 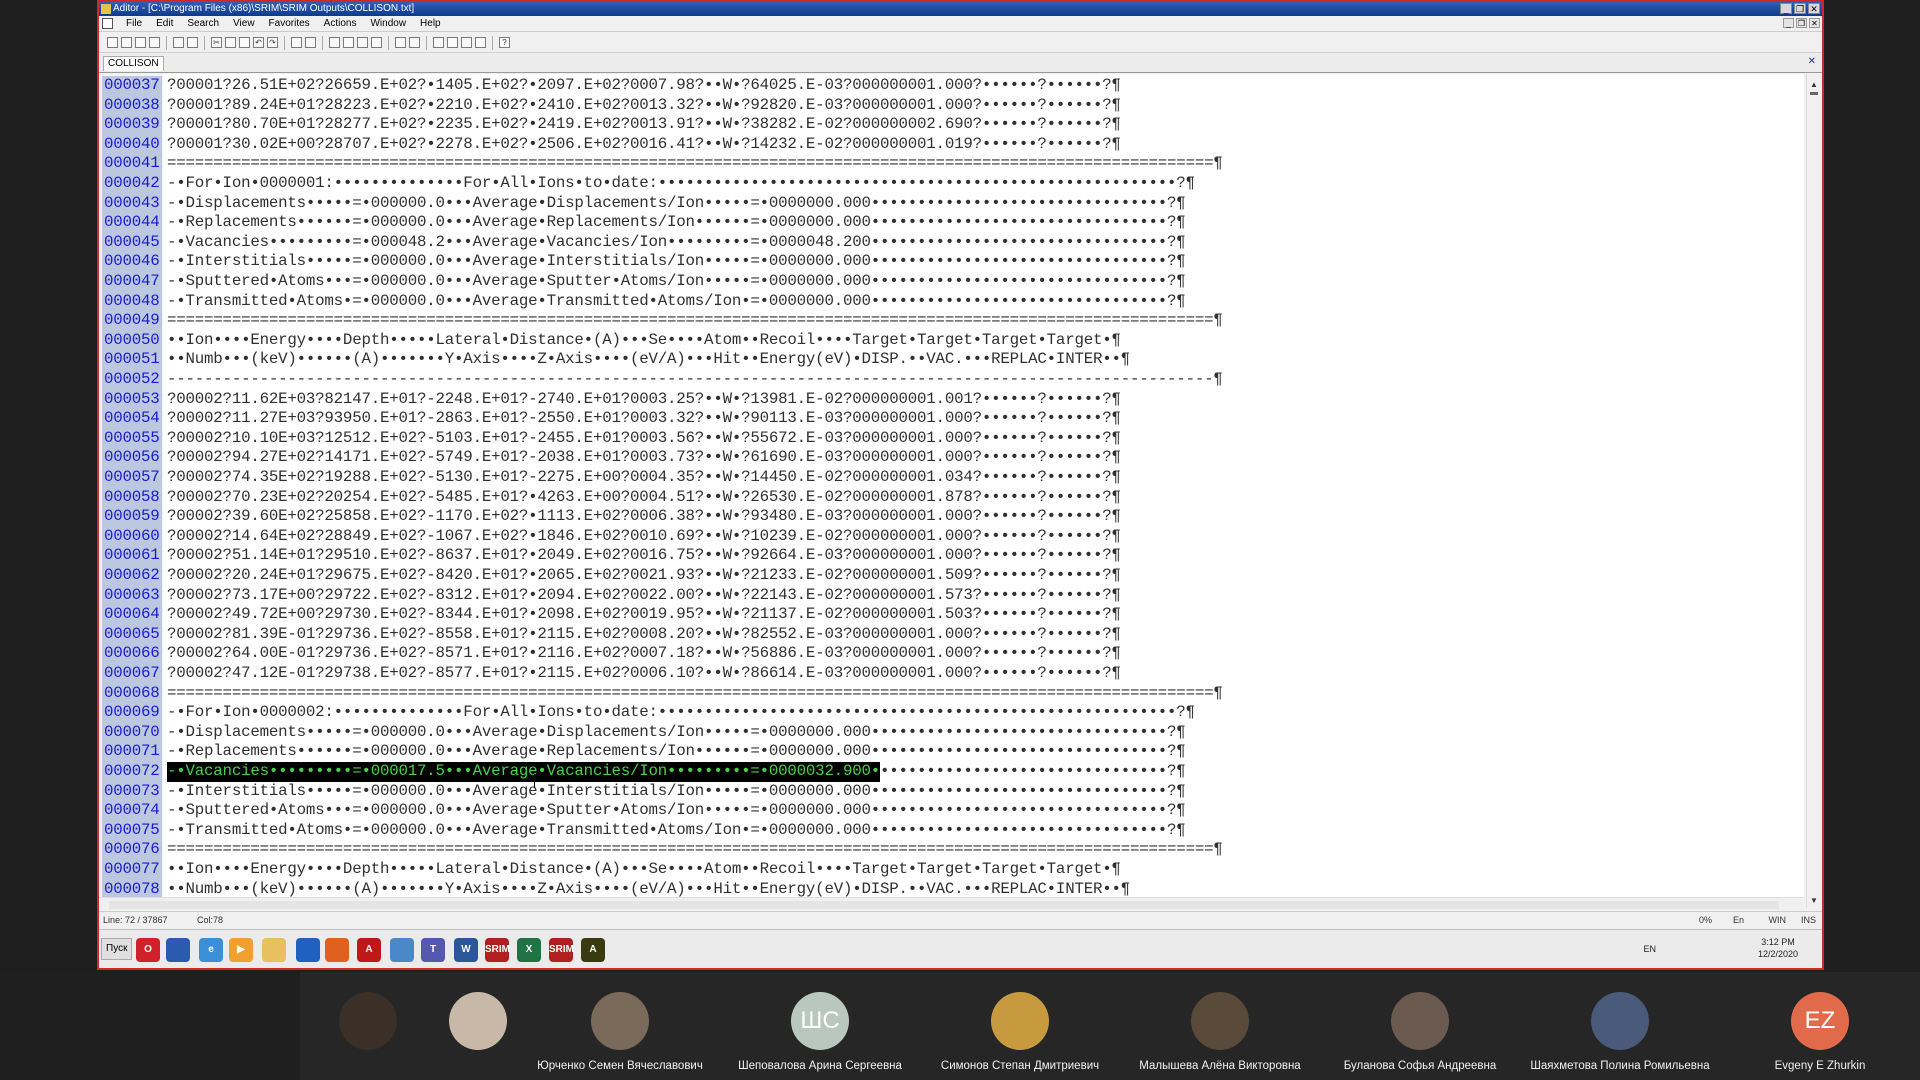 I want to click on line-text-tail: •••••••••••••••••••••••••••••••?¶, so click(x=1033, y=771).